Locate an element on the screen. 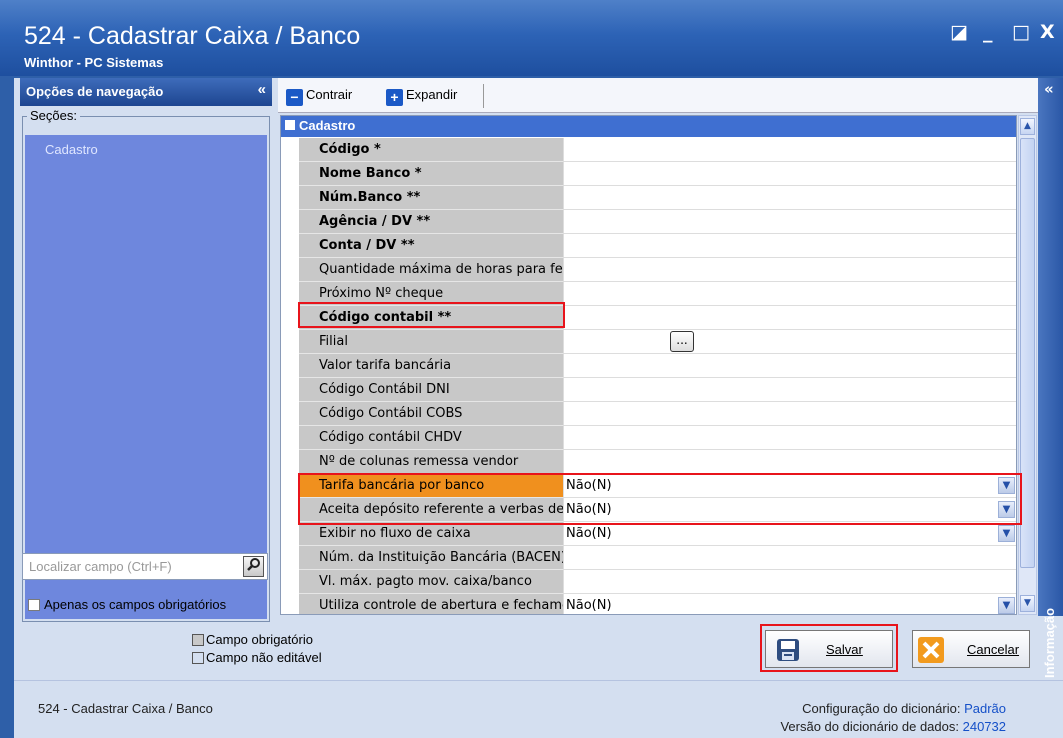 This screenshot has height=738, width=1063. property-name: Código Contábil COBS is located at coordinates (431, 414).